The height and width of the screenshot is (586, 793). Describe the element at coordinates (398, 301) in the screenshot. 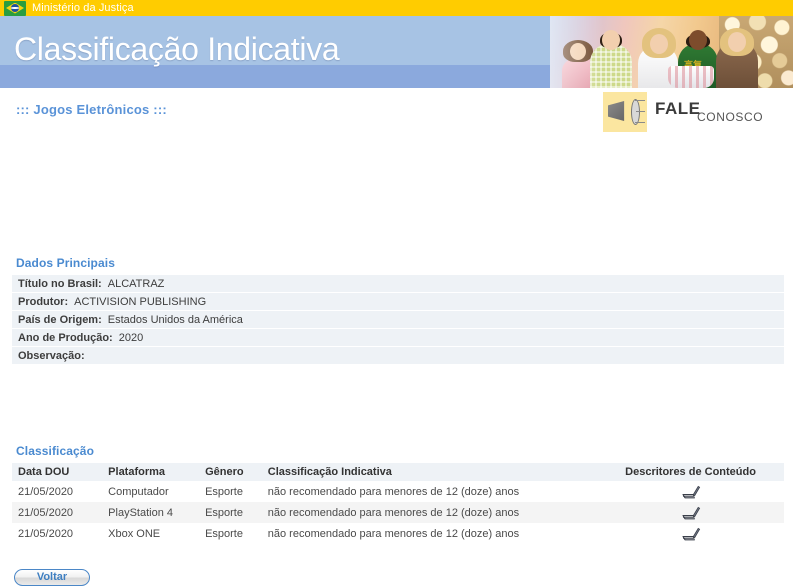

I see `table-row: Produtor: ACTIVISION PUBLISHING` at that location.